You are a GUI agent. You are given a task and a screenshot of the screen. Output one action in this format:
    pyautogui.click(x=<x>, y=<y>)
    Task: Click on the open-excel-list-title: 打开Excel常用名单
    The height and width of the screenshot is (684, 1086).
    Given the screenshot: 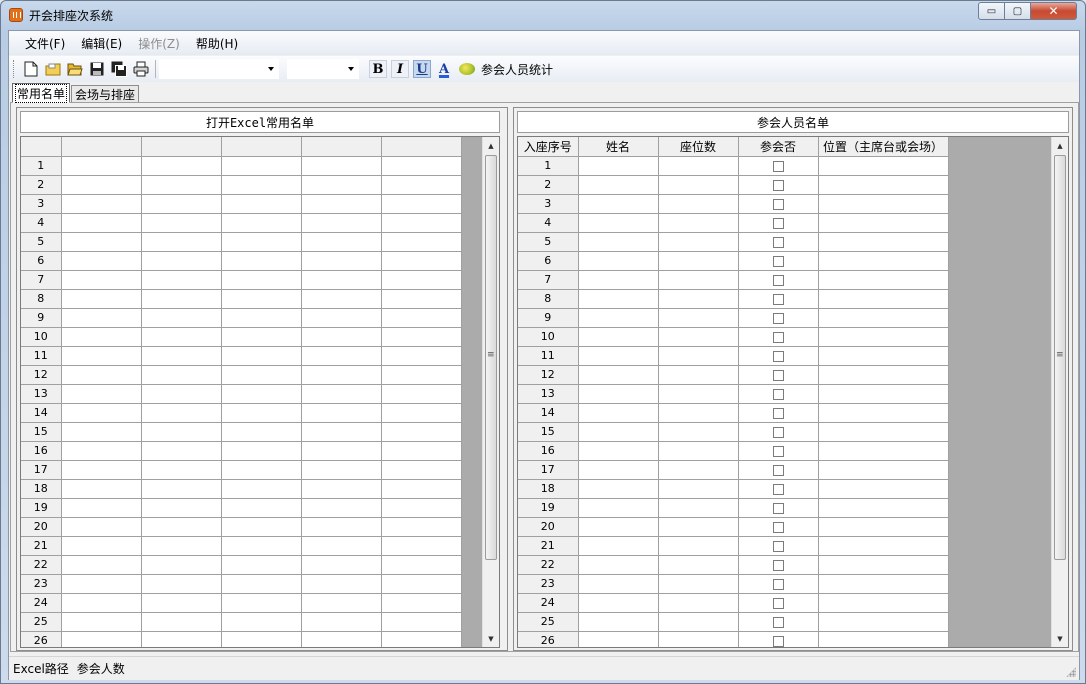 What is the action you would take?
    pyautogui.click(x=260, y=122)
    